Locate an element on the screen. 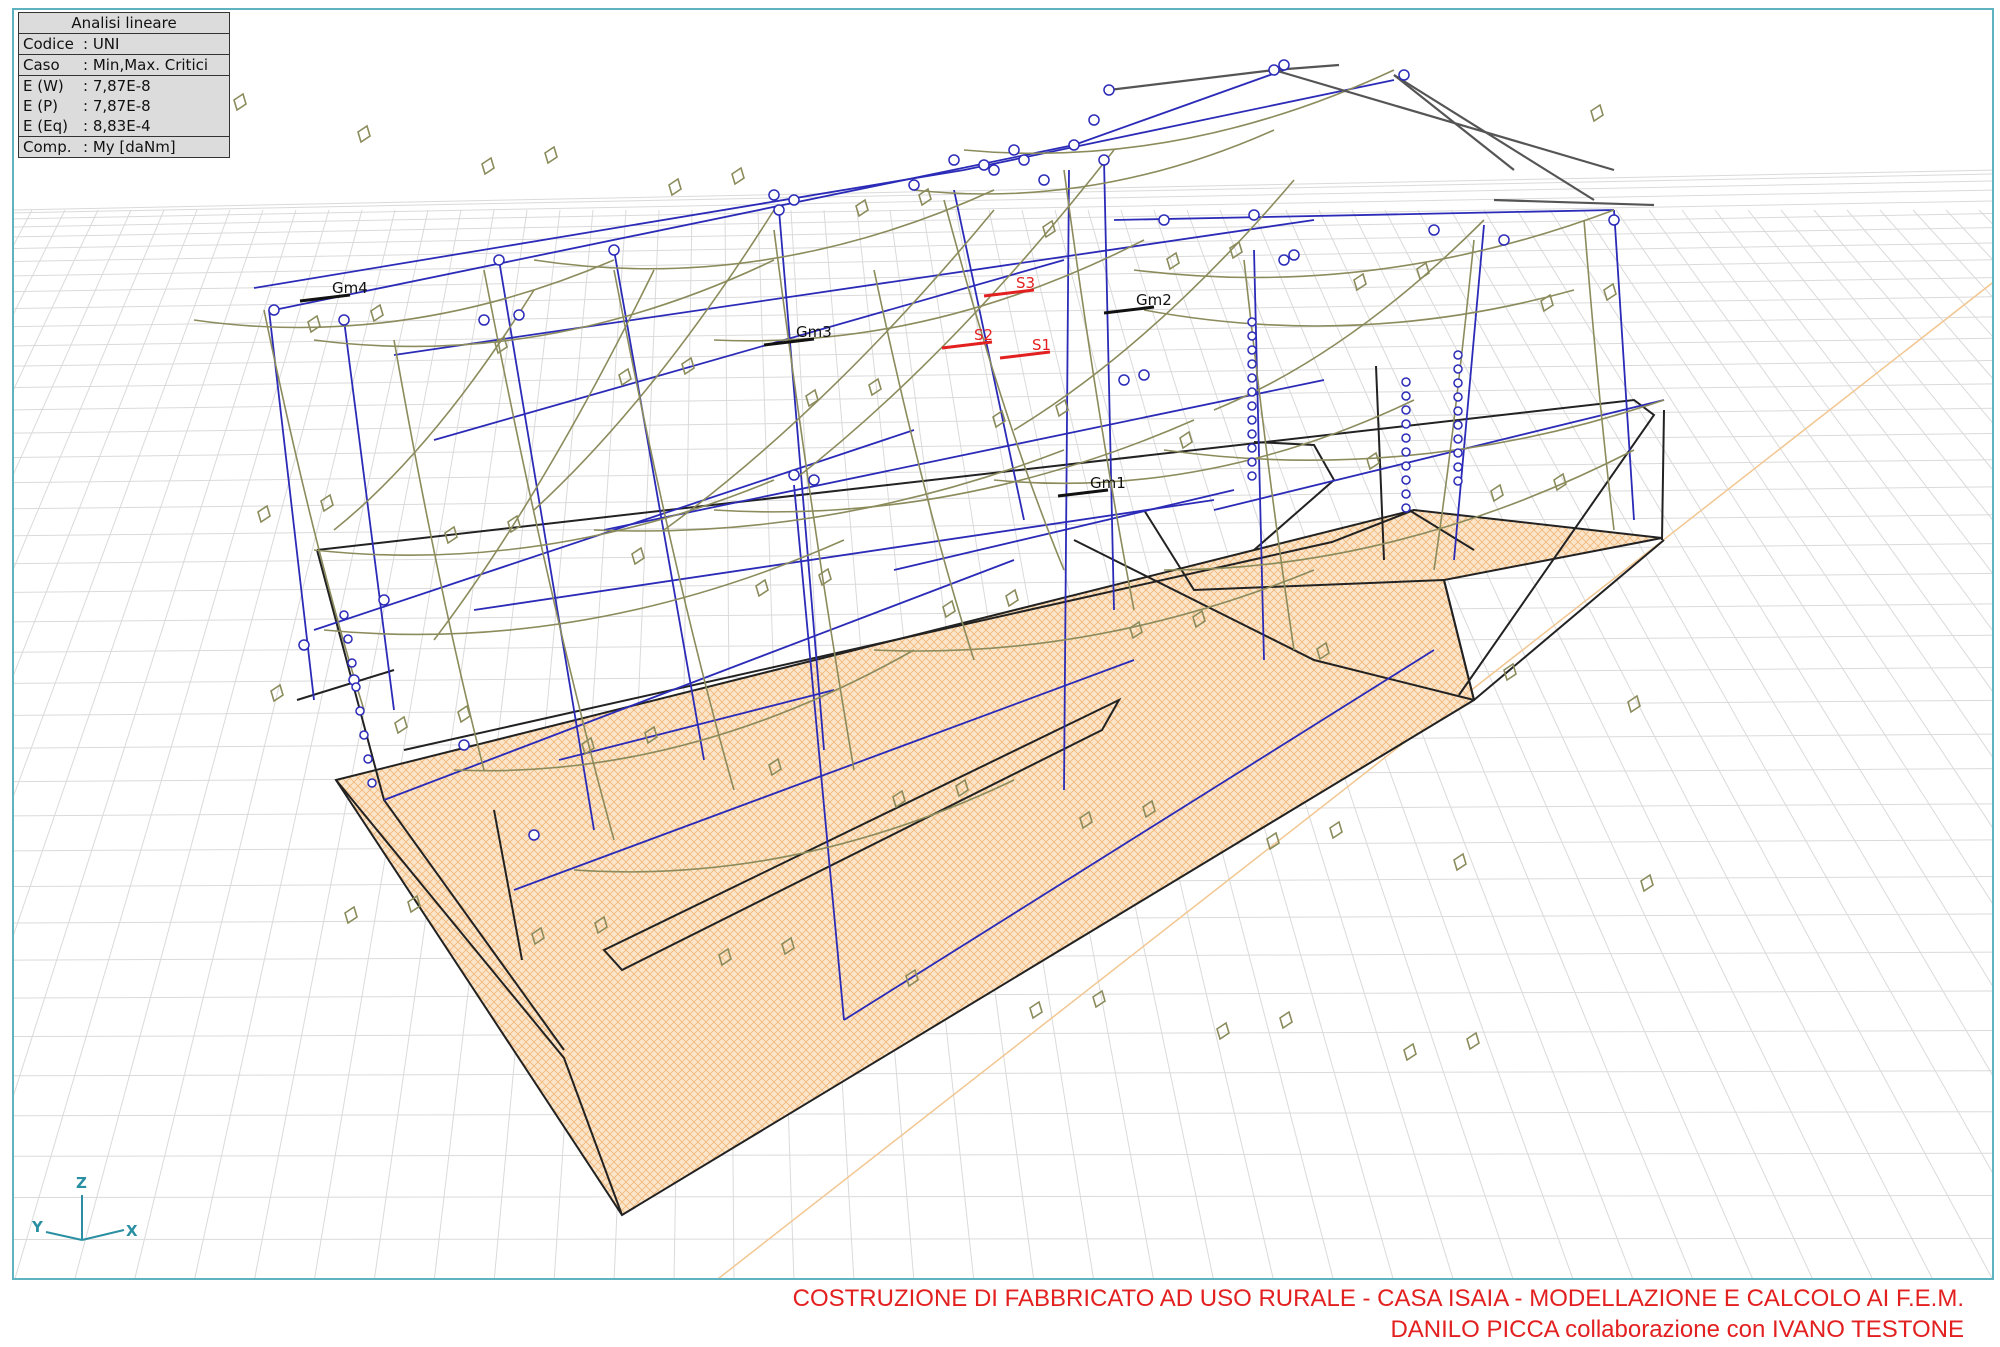 The image size is (2000, 1347). axis-x-label: X is located at coordinates (132, 1231).